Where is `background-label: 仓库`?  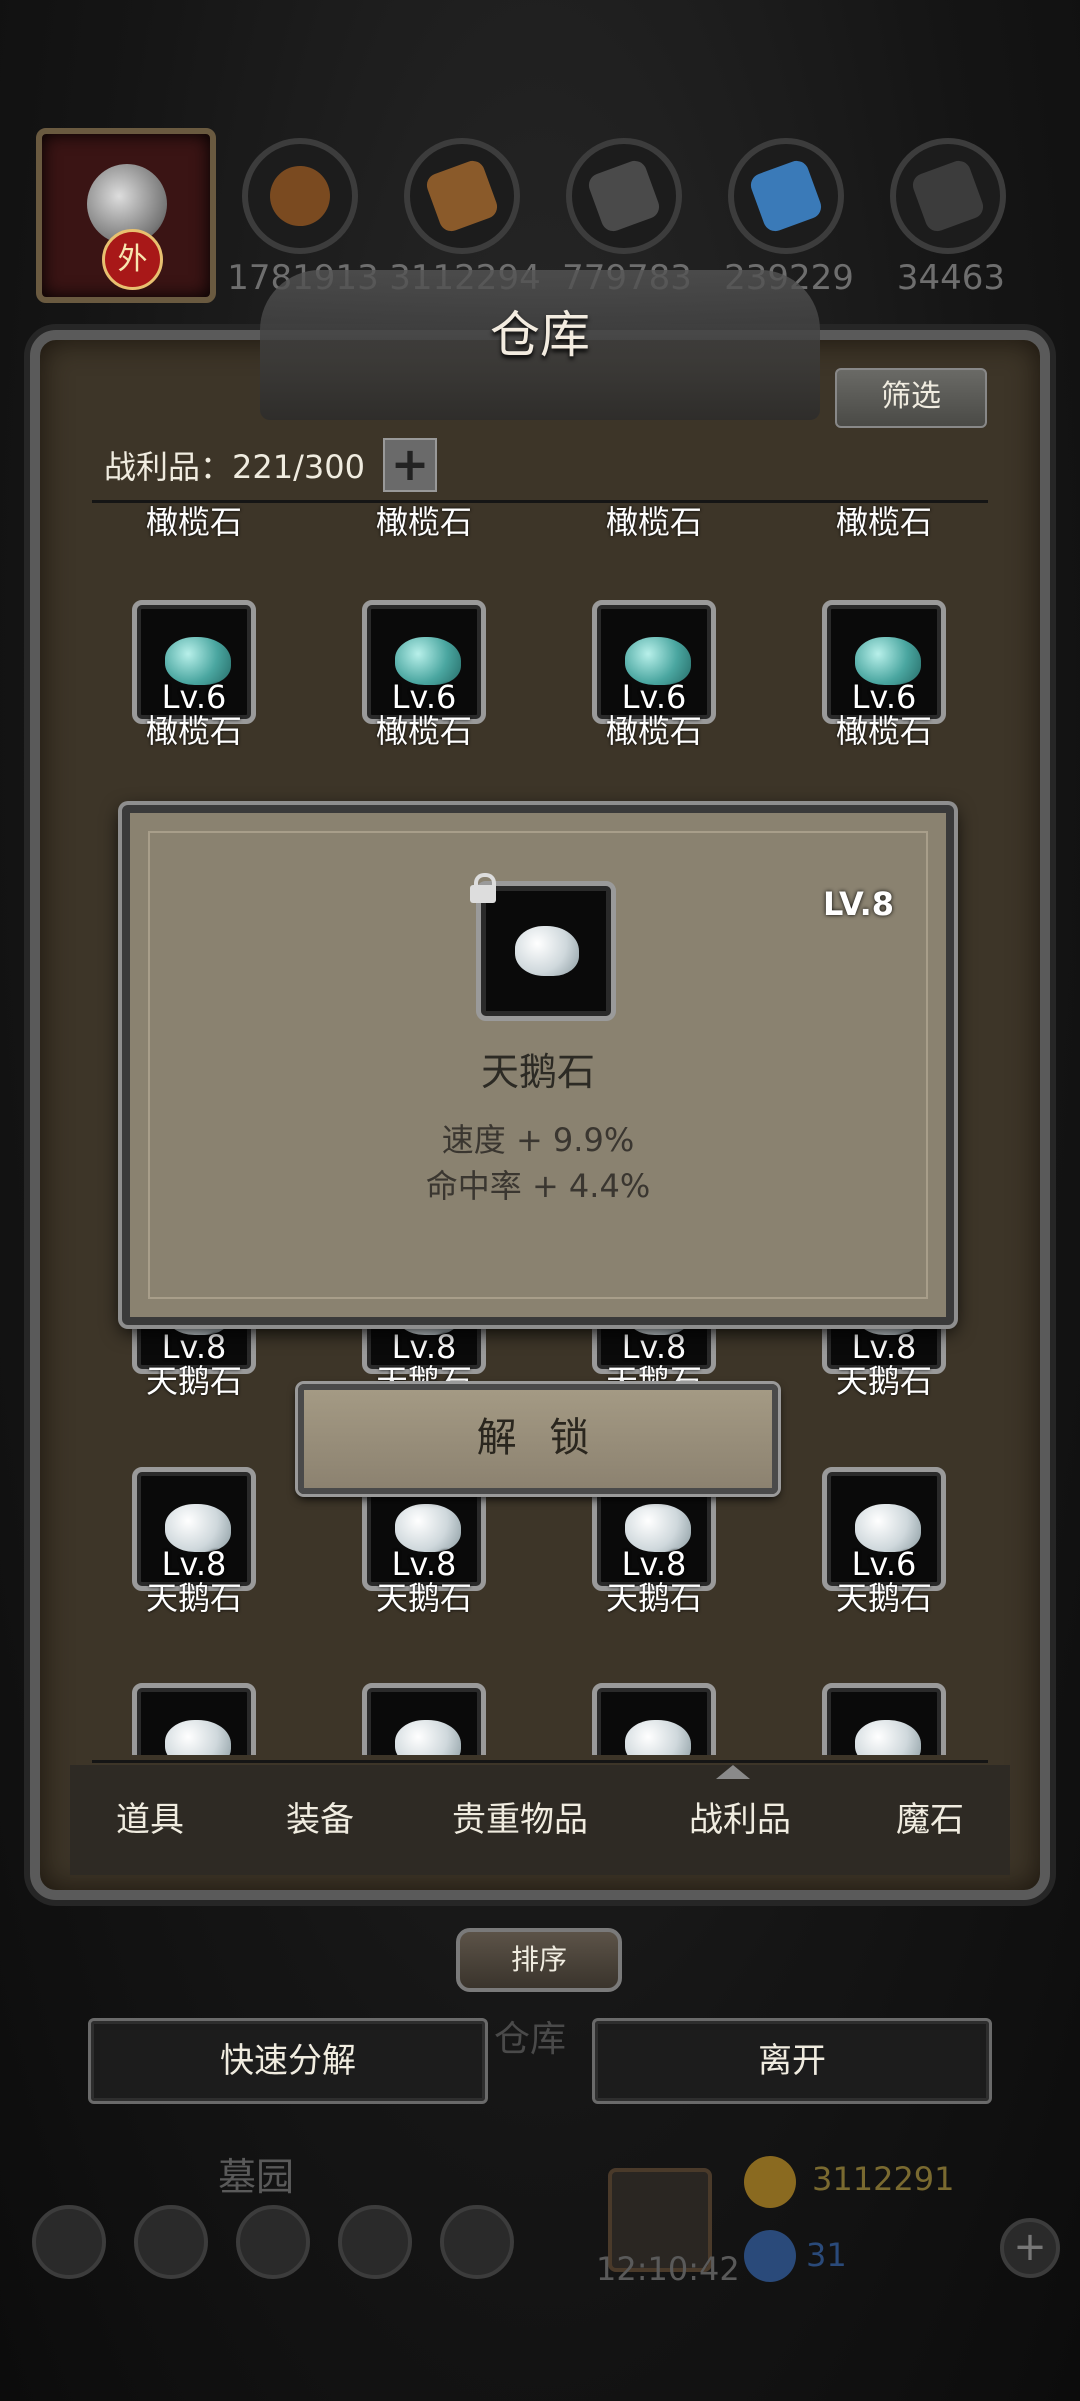 background-label: 仓库 is located at coordinates (530, 2039).